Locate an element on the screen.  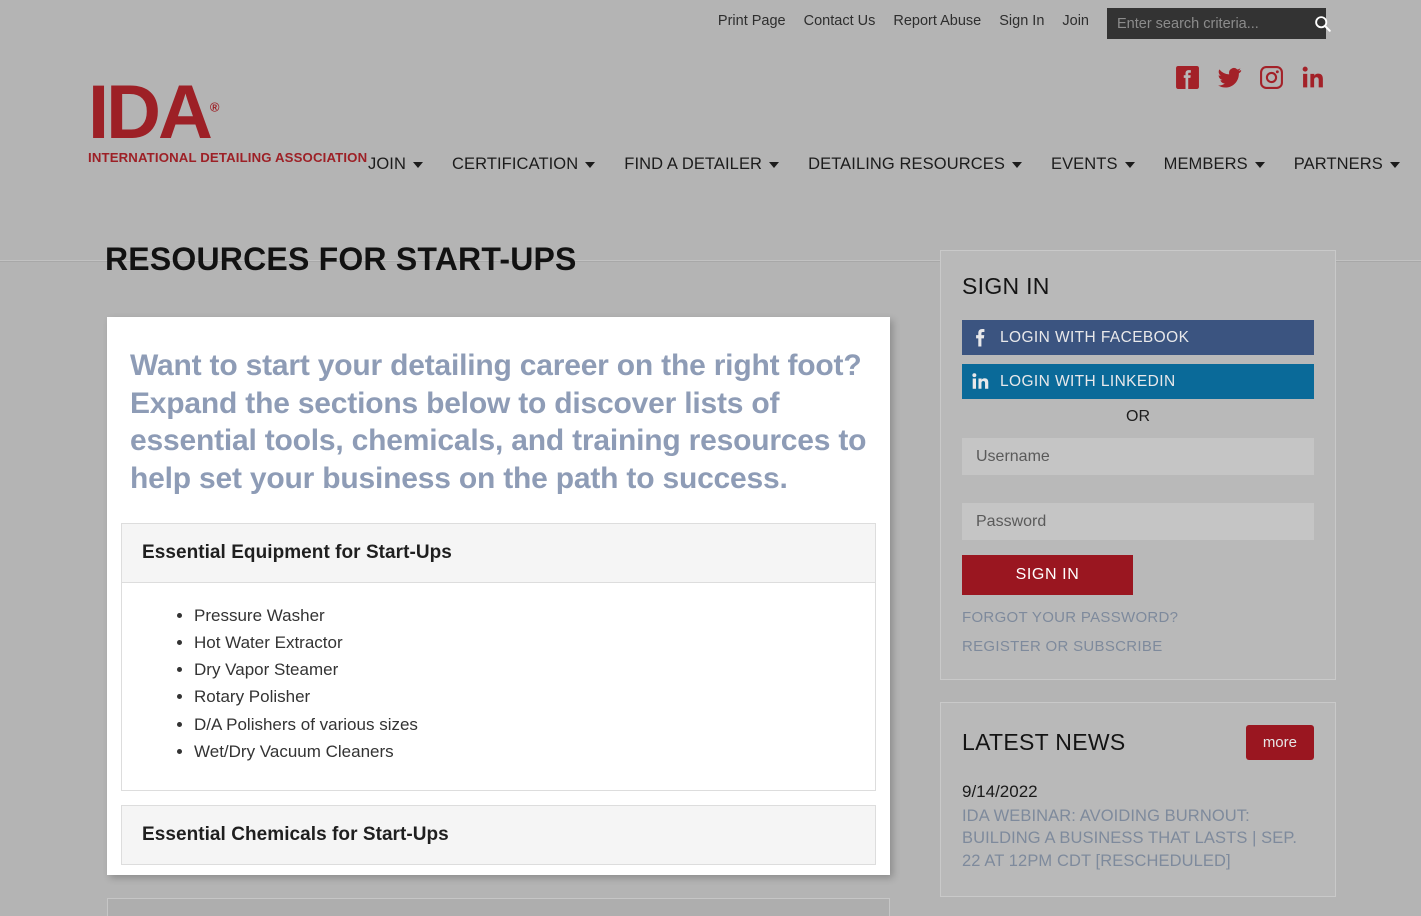
nav-item-partners: PARTNERS is located at coordinates (1353, 164).